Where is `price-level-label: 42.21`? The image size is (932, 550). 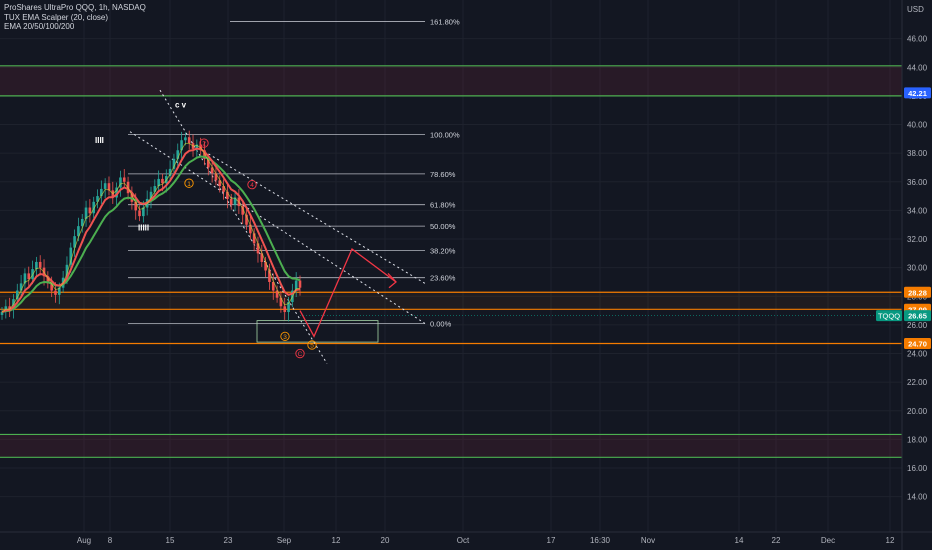 price-level-label: 42.21 is located at coordinates (917, 93).